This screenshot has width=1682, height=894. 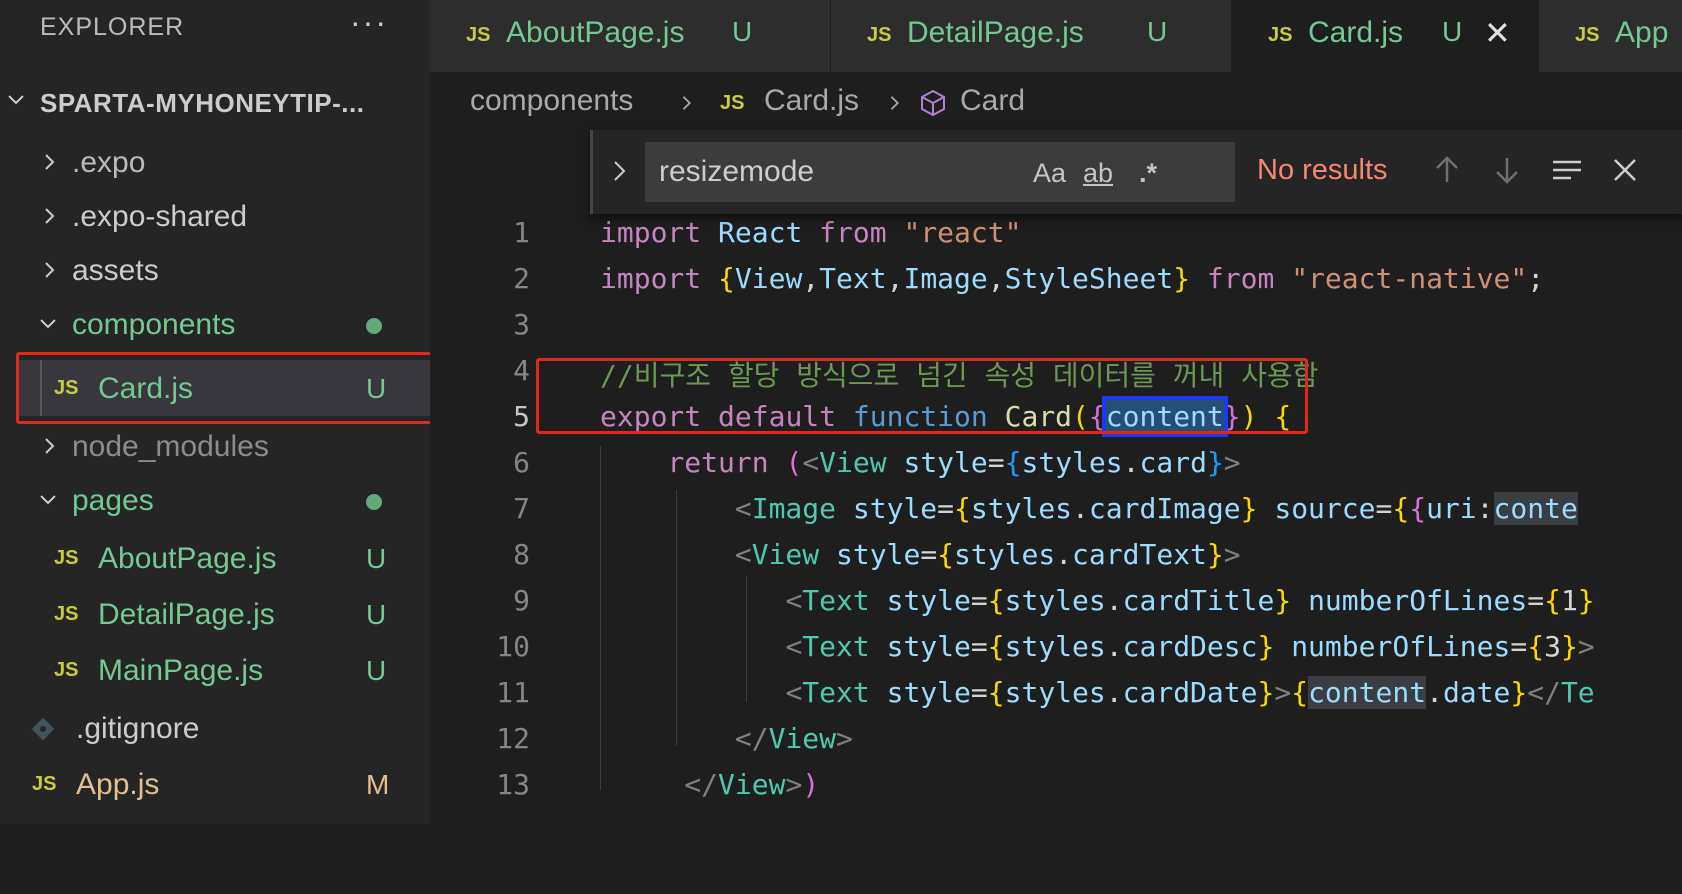 I want to click on token: import, so click(x=651, y=278).